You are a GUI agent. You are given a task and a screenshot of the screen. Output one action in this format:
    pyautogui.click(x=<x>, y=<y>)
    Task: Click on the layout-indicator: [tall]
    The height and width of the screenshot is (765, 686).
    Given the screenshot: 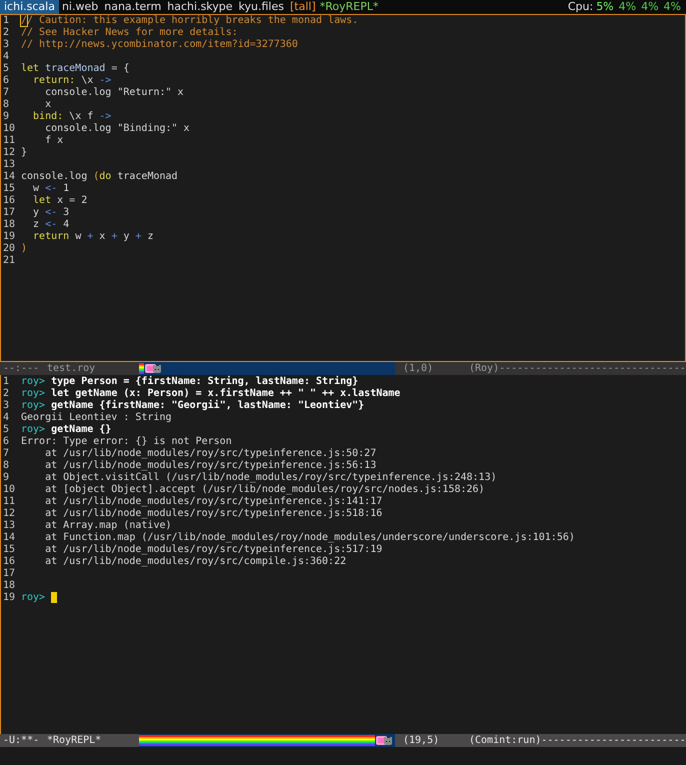 What is the action you would take?
    pyautogui.click(x=303, y=7)
    